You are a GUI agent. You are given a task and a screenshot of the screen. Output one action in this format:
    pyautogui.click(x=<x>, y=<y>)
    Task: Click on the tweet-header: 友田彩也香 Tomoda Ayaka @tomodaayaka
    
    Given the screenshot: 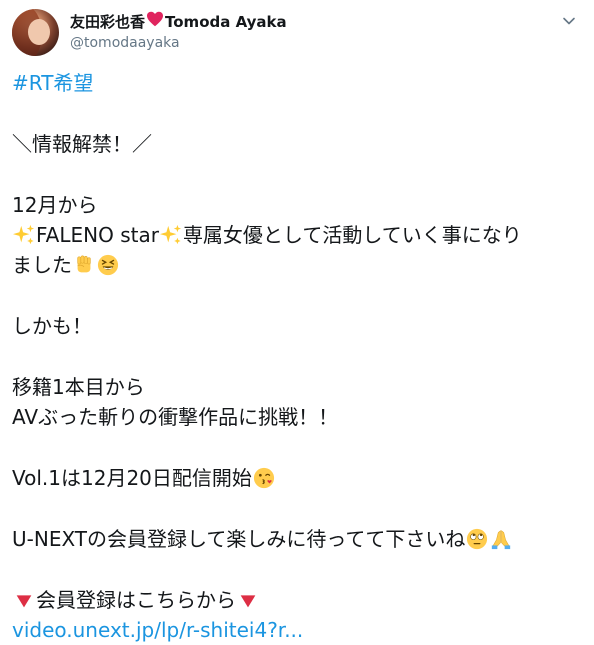 What is the action you would take?
    pyautogui.click(x=297, y=34)
    